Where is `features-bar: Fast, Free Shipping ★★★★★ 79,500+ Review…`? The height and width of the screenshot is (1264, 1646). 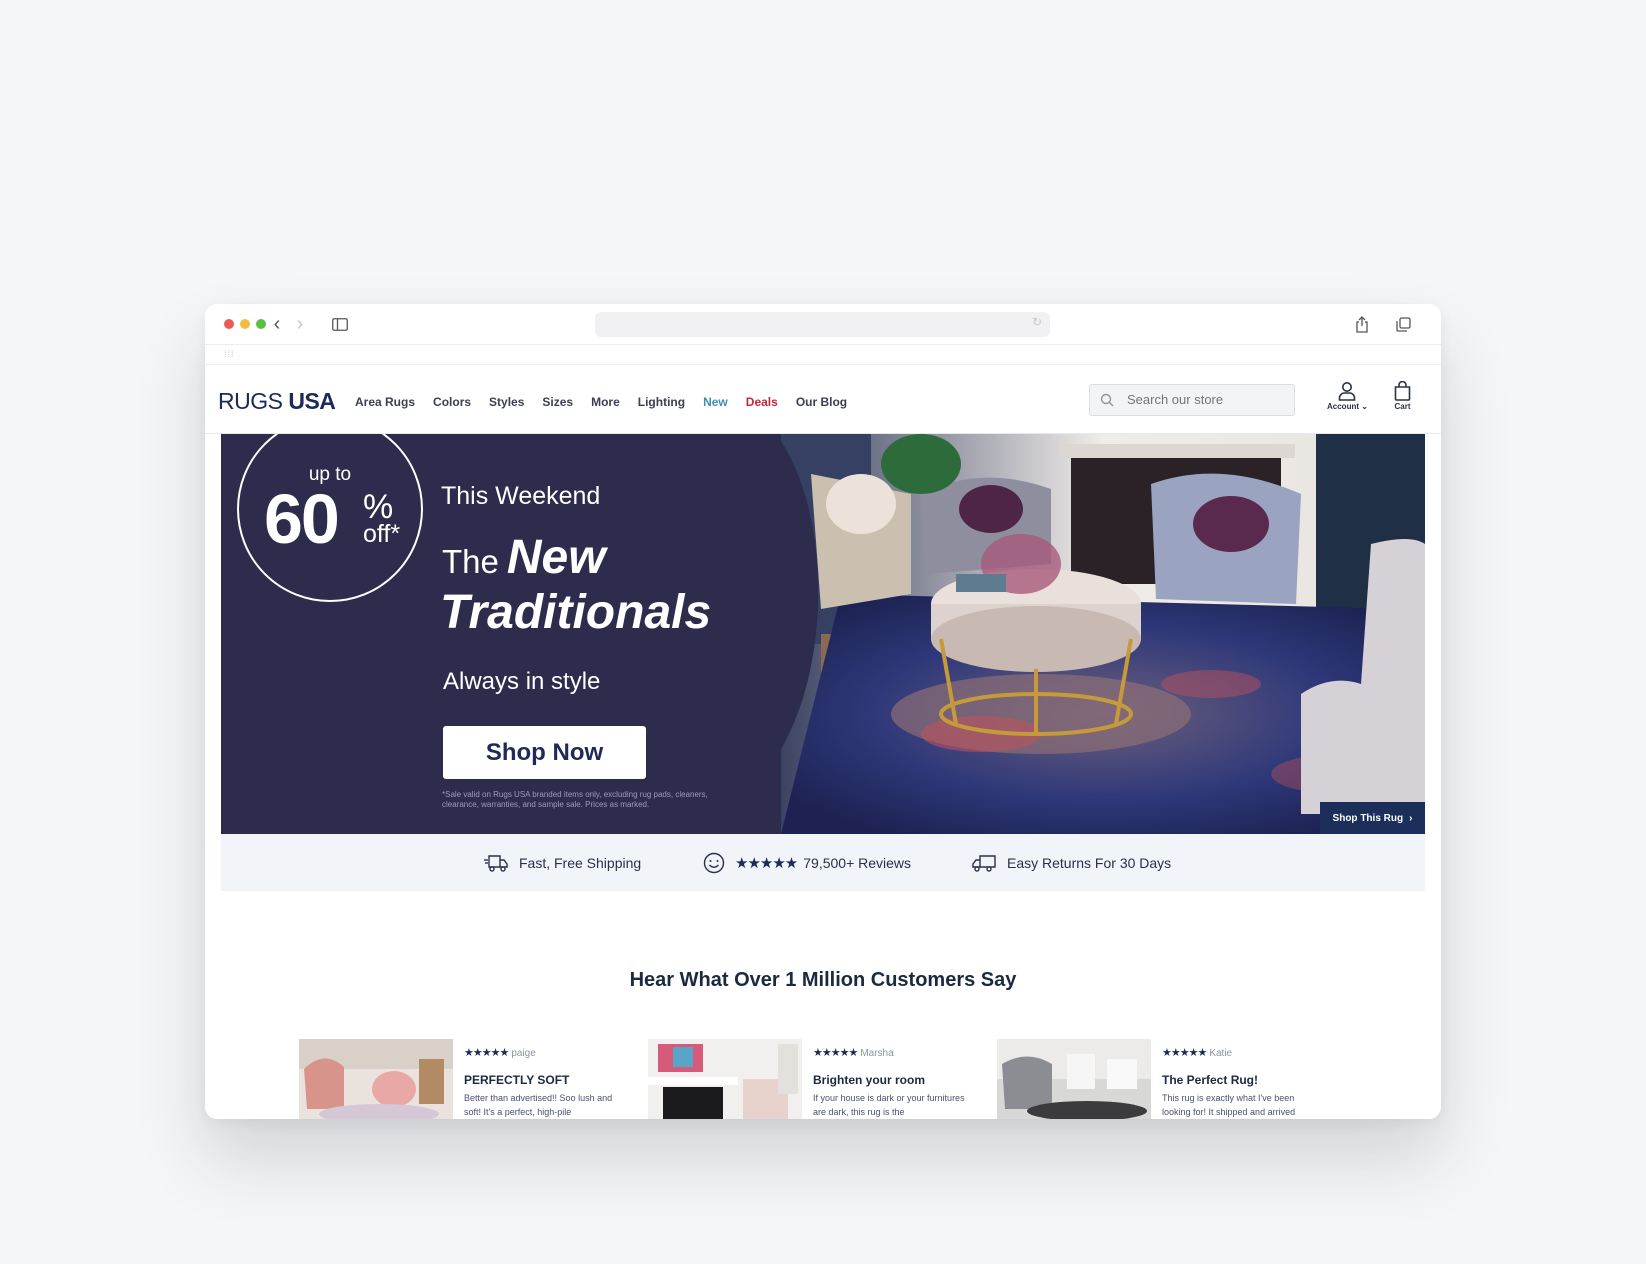
features-bar: Fast, Free Shipping ★★★★★ 79,500+ Review… is located at coordinates (823, 862).